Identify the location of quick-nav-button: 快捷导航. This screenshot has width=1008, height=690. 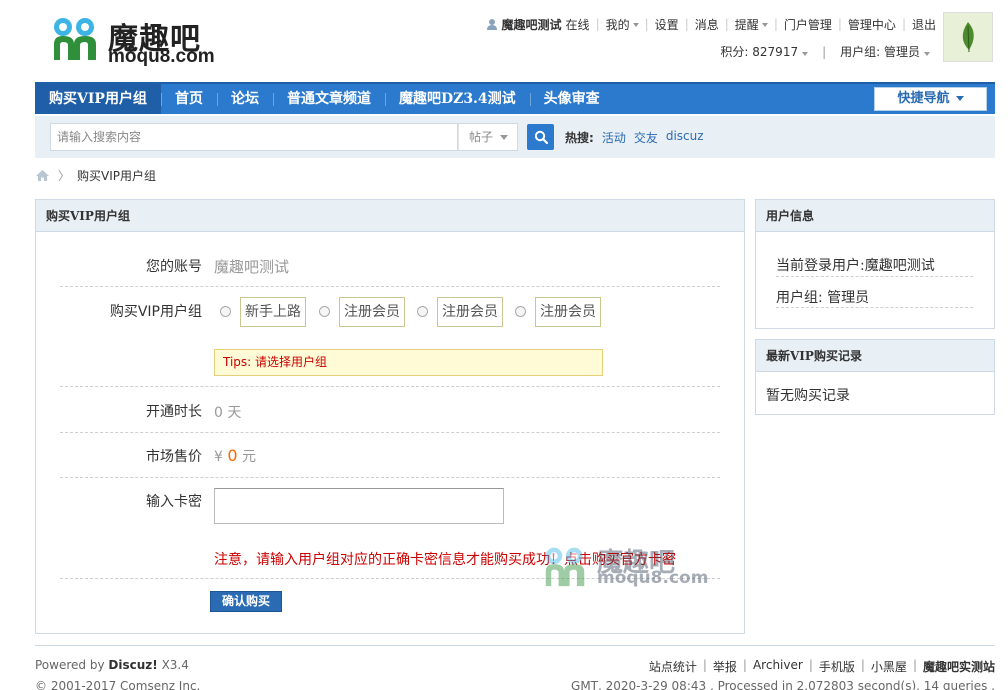
(930, 99).